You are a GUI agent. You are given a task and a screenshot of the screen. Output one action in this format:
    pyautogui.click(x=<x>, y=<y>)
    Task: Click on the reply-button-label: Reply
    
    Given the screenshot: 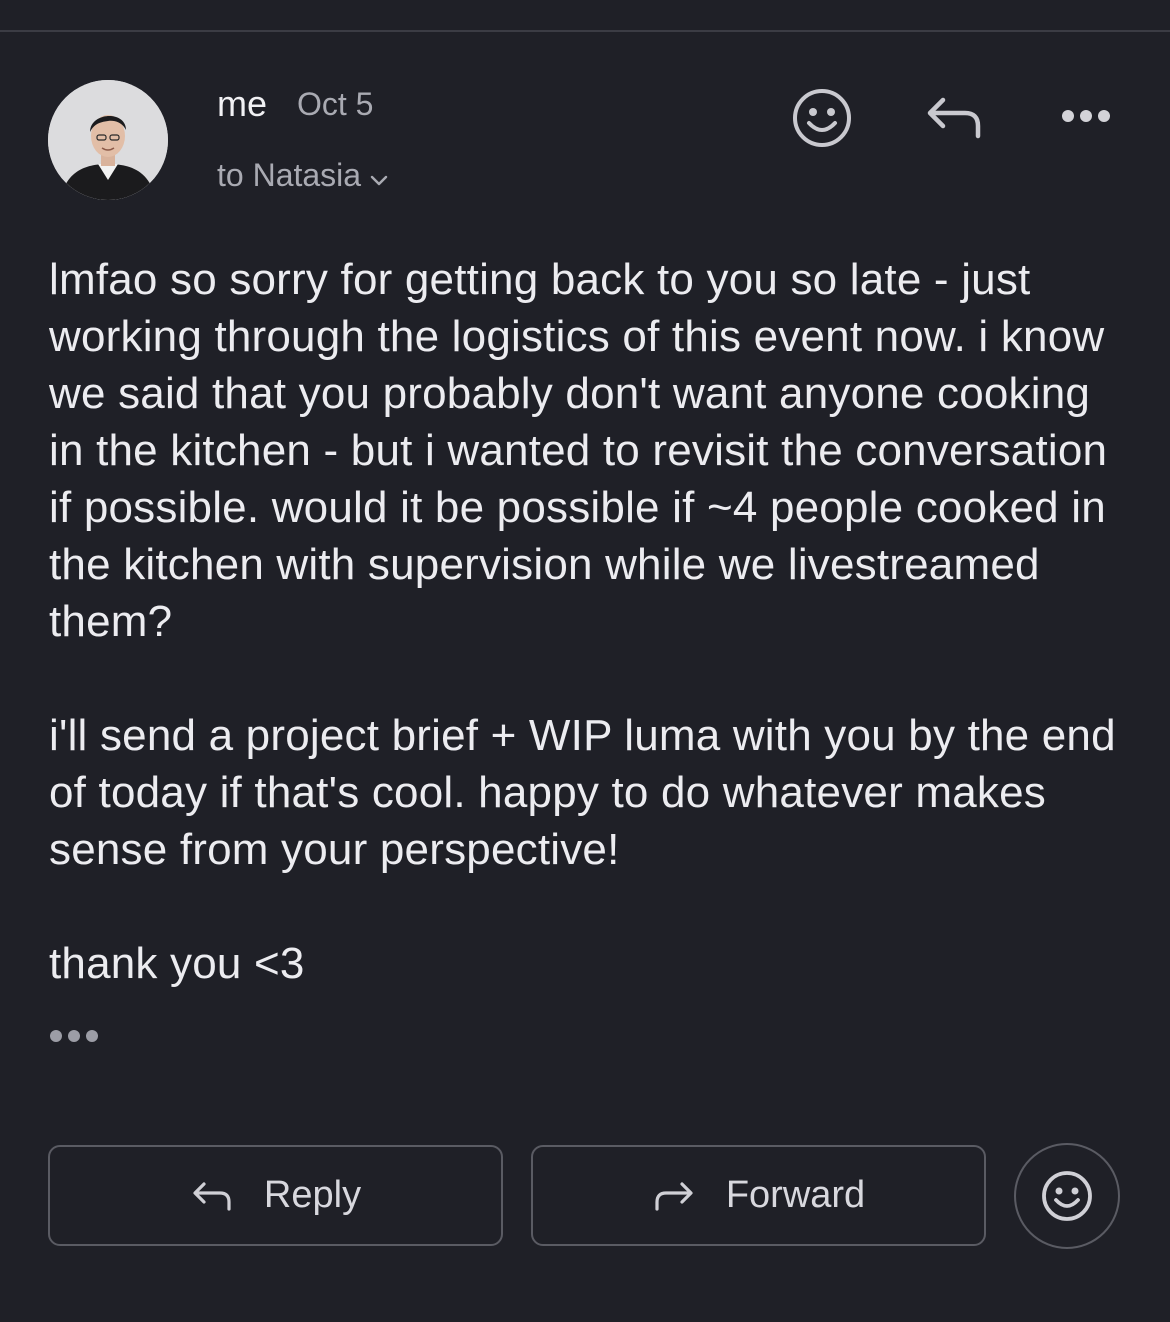 What is the action you would take?
    pyautogui.click(x=312, y=1195)
    